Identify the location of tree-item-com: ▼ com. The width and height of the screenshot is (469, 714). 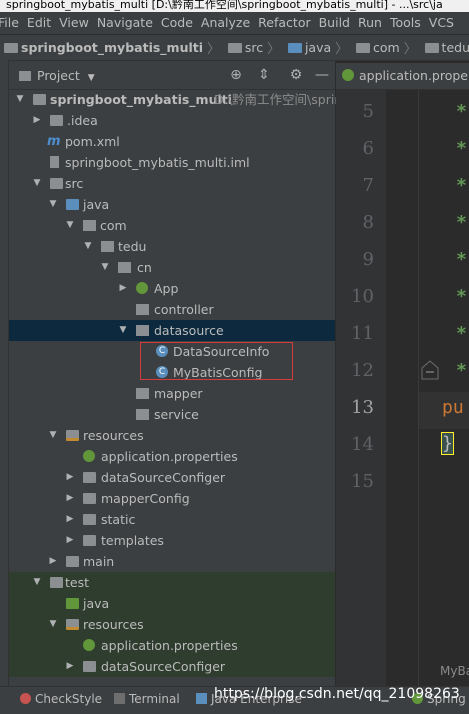
(172, 225).